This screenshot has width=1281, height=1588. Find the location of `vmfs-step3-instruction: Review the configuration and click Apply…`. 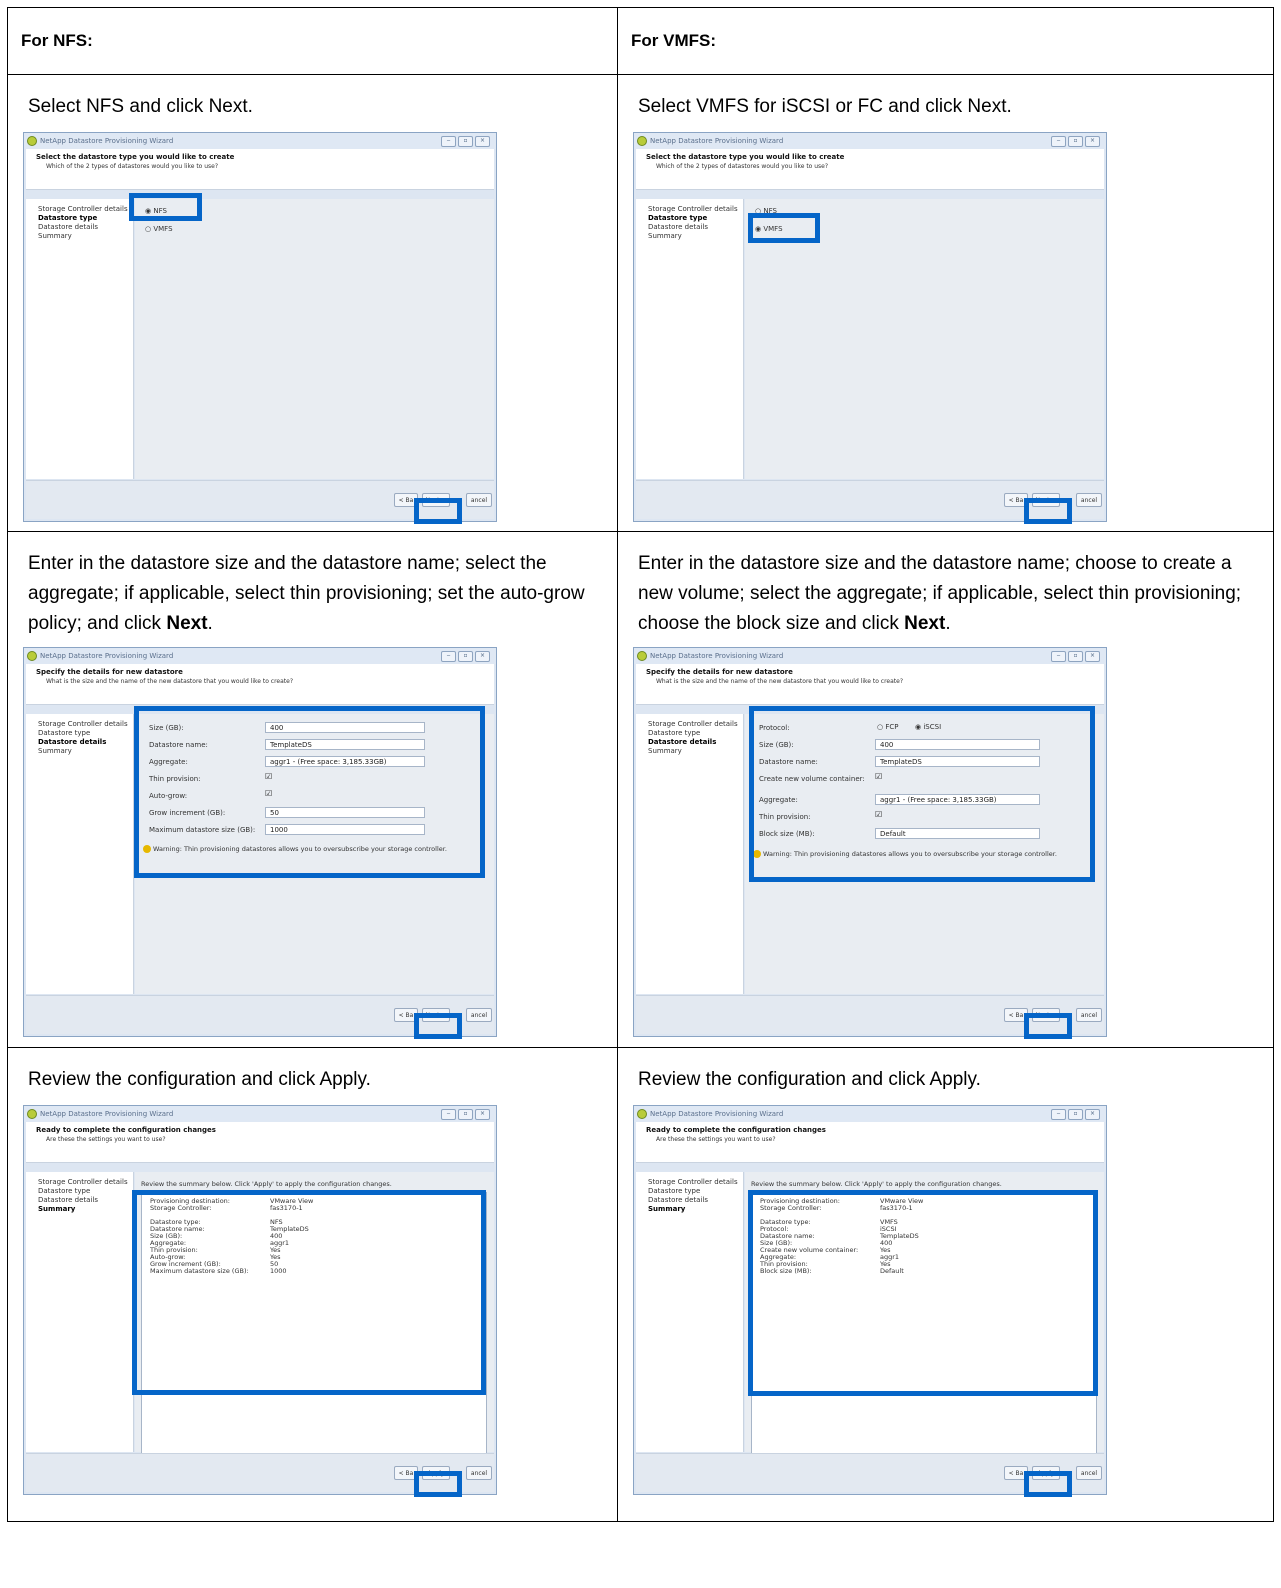

vmfs-step3-instruction: Review the configuration and click Apply… is located at coordinates (809, 1079).